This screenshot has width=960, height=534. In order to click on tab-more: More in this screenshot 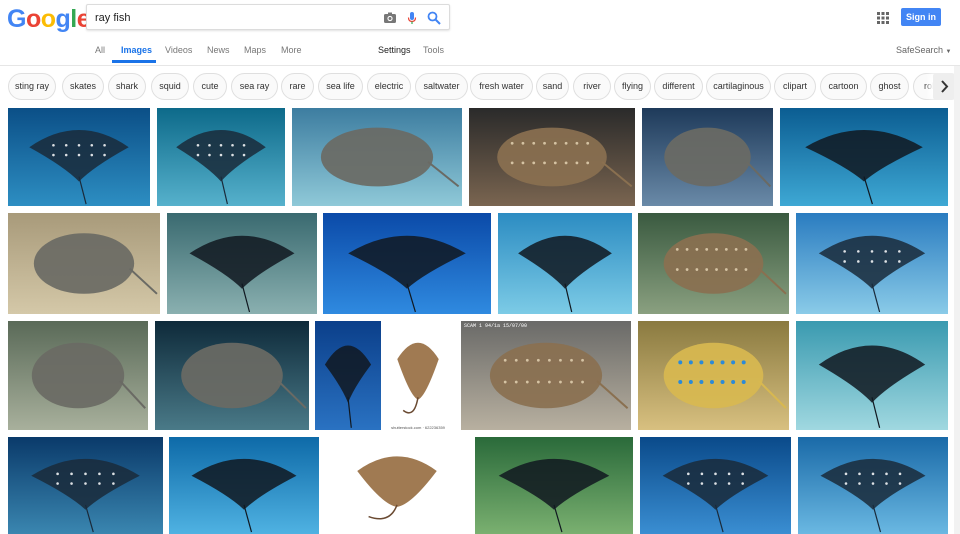, I will do `click(291, 50)`.